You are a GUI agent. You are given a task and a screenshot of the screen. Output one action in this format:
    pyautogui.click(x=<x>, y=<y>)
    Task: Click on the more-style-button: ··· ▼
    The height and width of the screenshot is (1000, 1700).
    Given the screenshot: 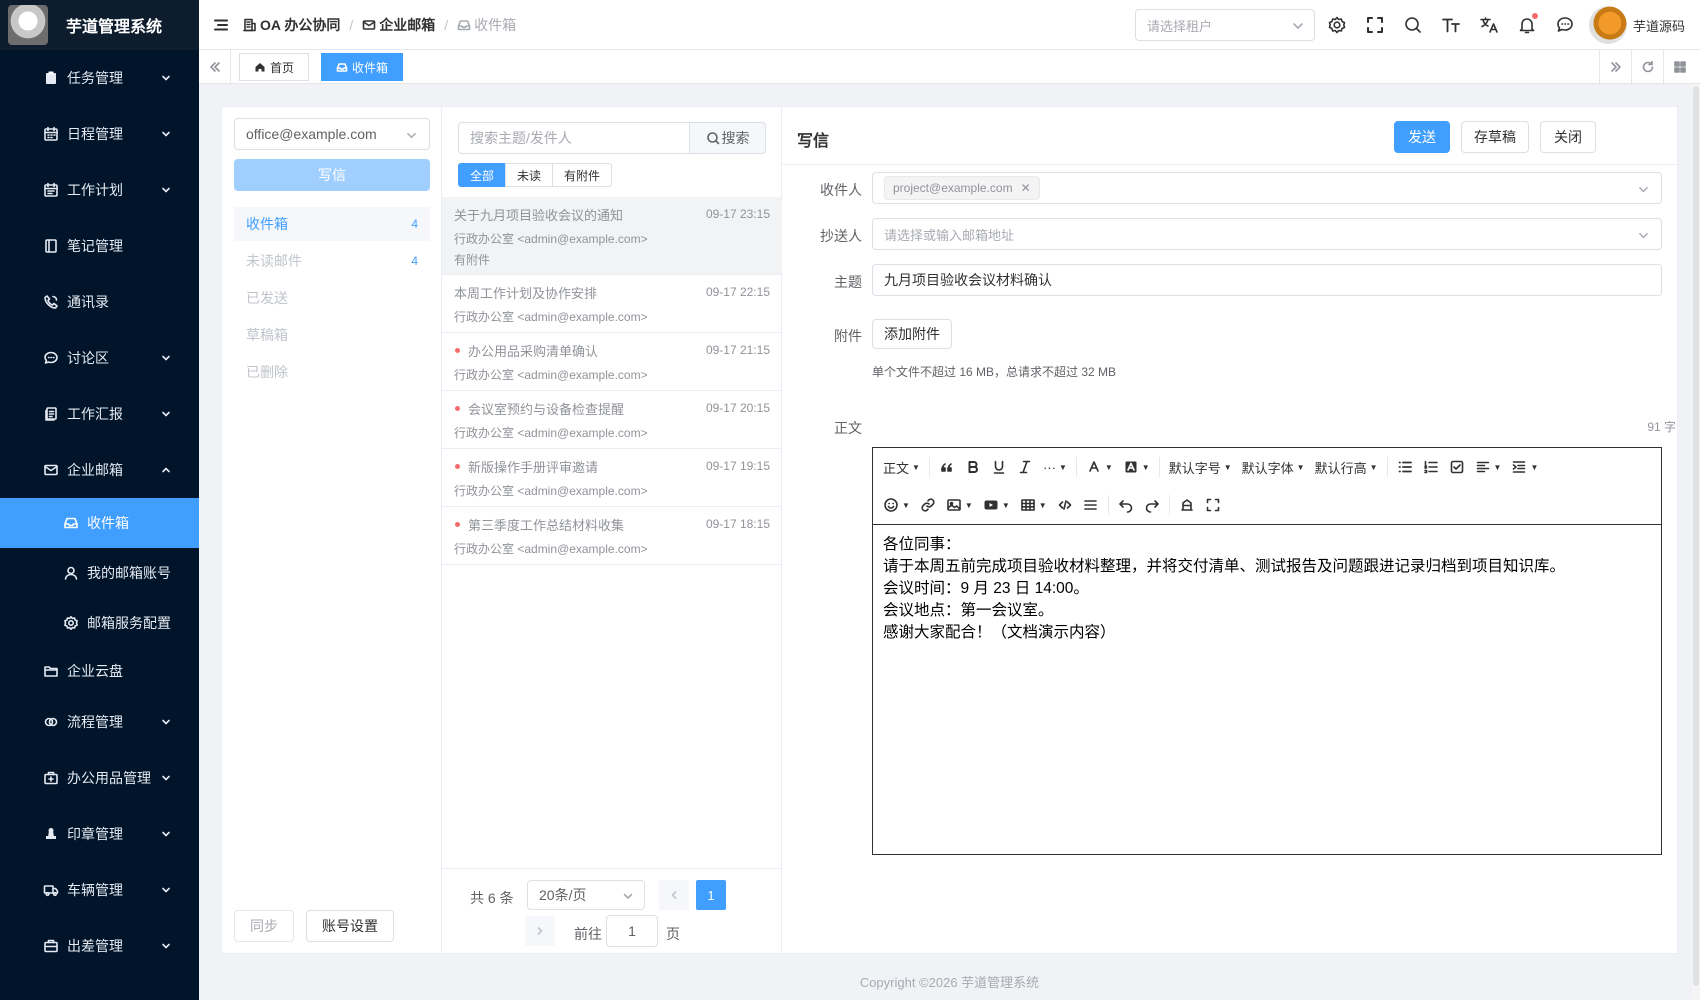 What is the action you would take?
    pyautogui.click(x=1055, y=467)
    